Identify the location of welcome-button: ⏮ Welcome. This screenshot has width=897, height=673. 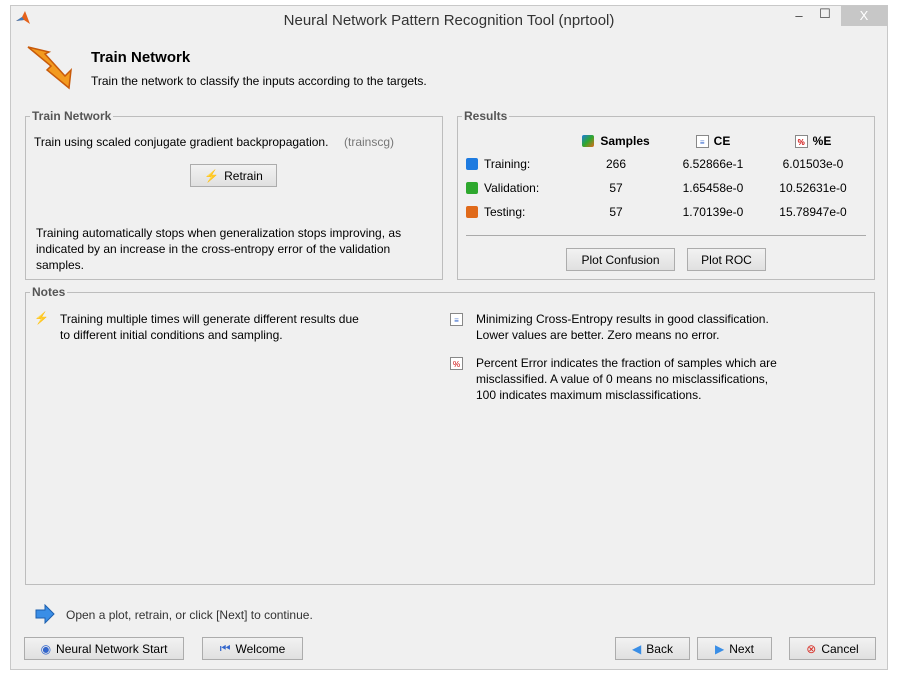
(252, 648).